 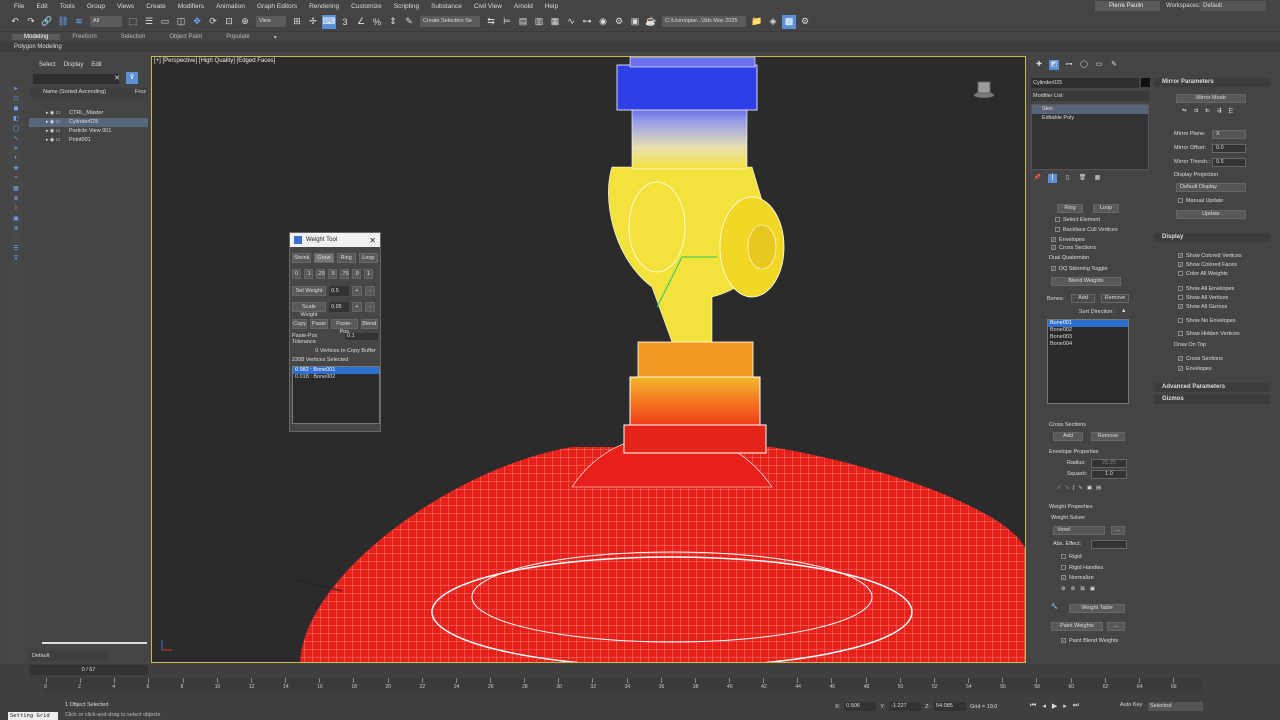 I want to click on remove-bone-button: Remove, so click(x=1115, y=298).